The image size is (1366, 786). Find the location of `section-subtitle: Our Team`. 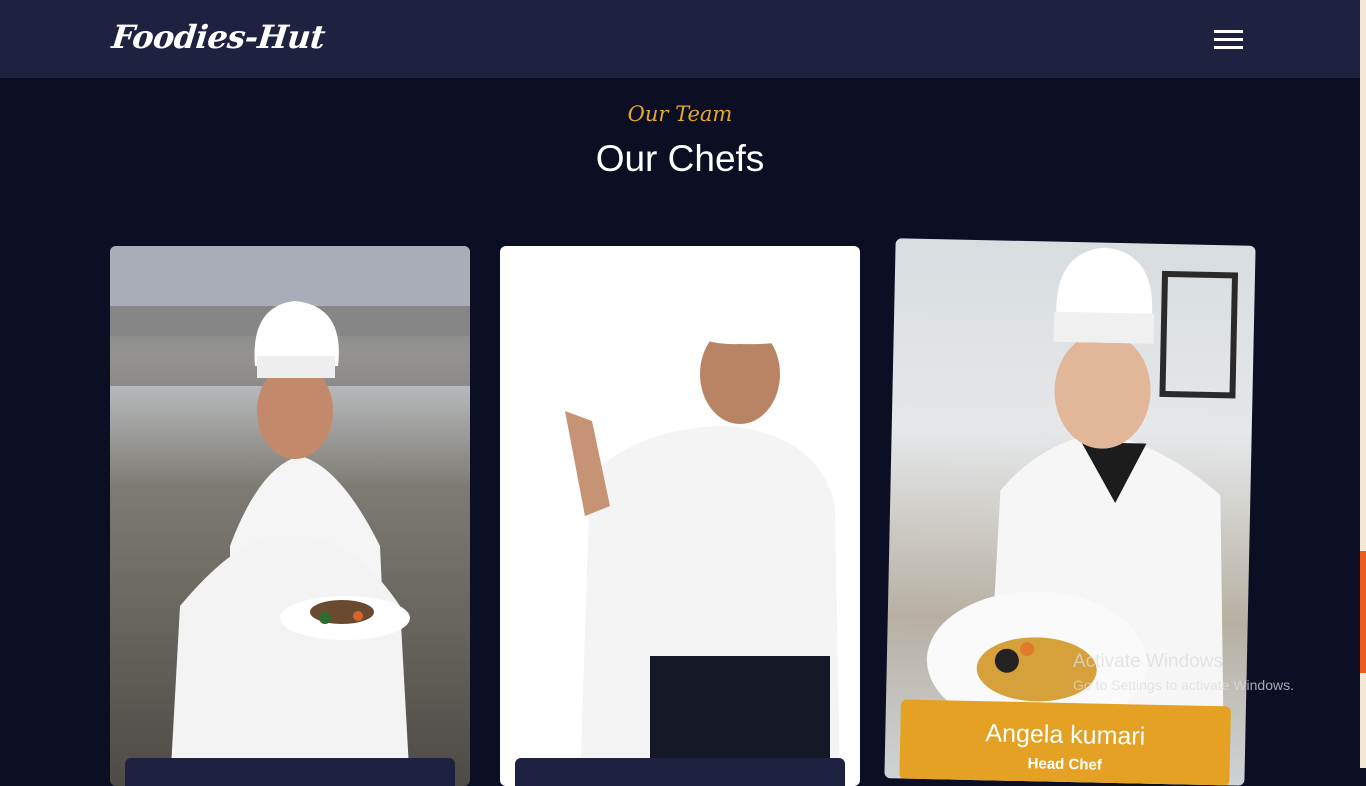

section-subtitle: Our Team is located at coordinates (680, 114).